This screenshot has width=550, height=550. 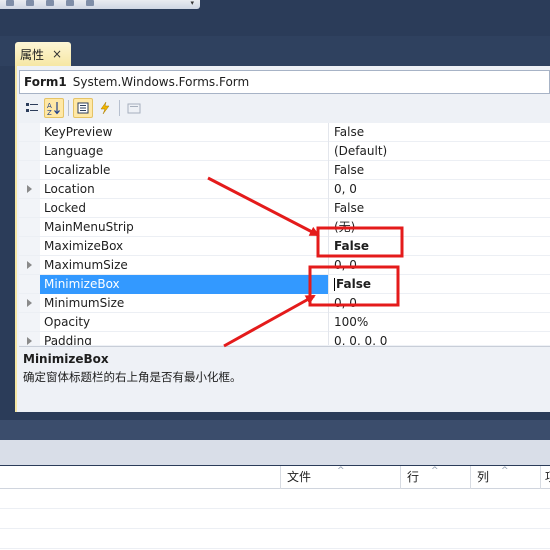 What do you see at coordinates (134, 108) in the screenshot?
I see `property-pages-icon` at bounding box center [134, 108].